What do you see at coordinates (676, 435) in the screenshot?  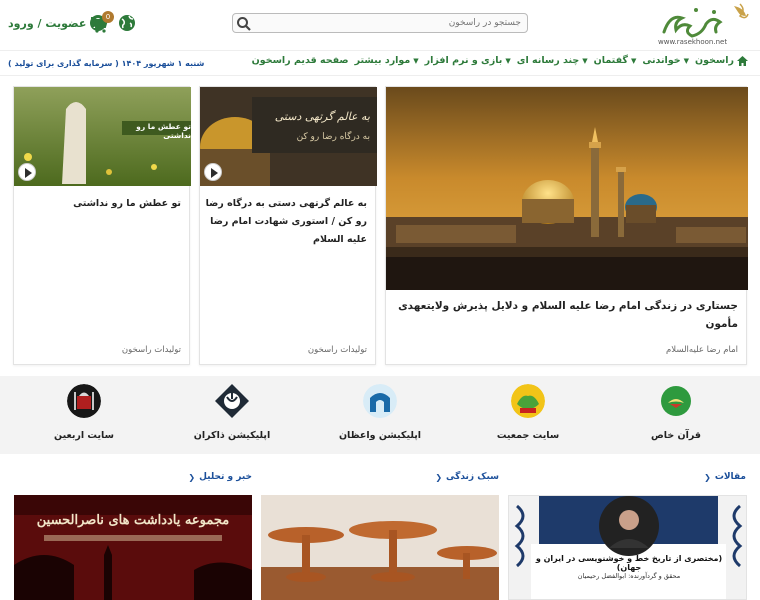 I see `app-label: قرآن خاص` at bounding box center [676, 435].